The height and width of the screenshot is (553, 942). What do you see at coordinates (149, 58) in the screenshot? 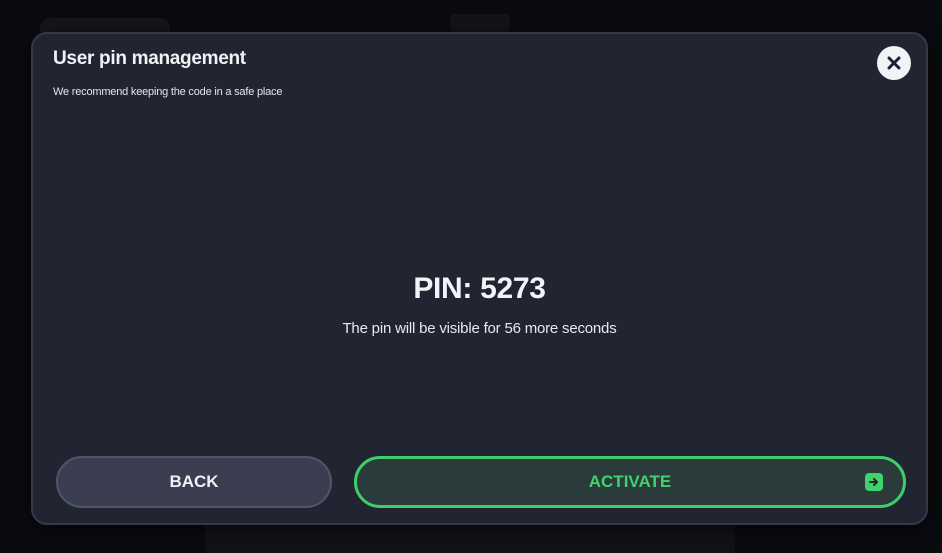
I see `dialog-title: User pin management` at bounding box center [149, 58].